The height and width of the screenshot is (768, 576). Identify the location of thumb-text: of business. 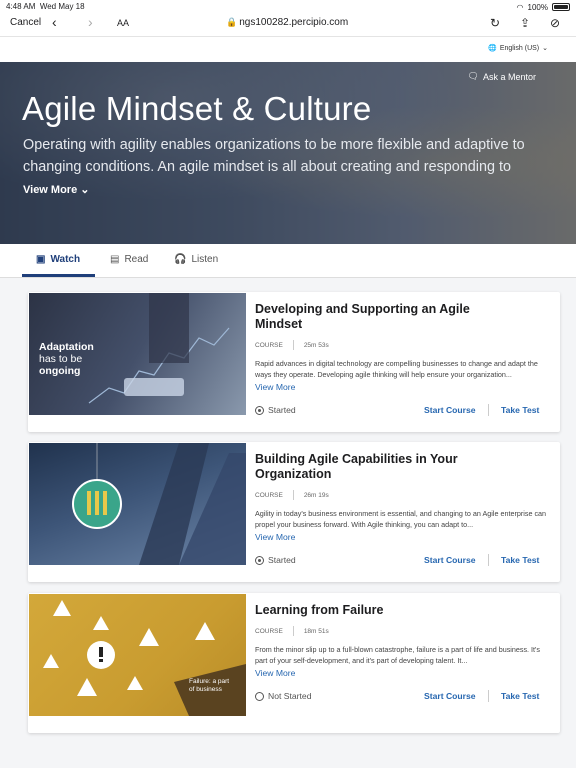
(205, 689).